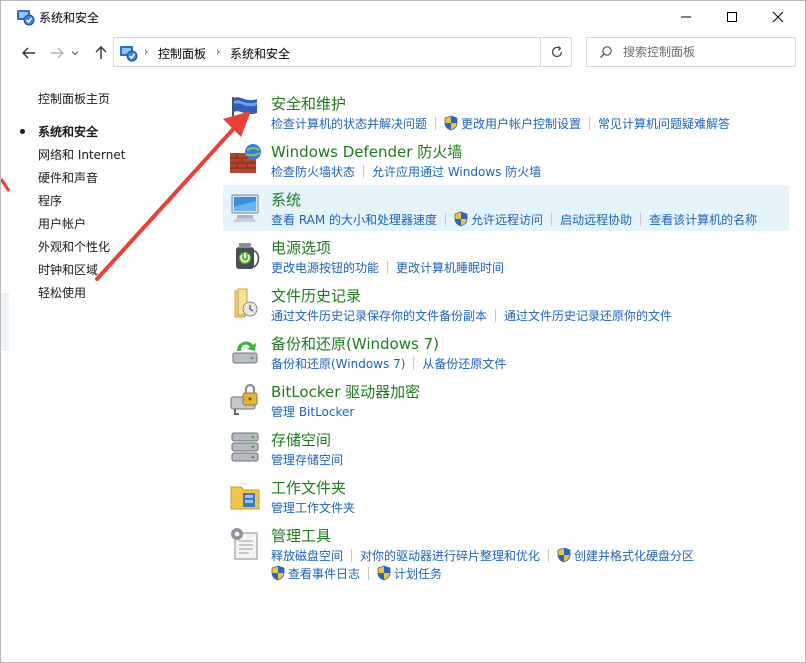  I want to click on arrow-right-icon, so click(57, 53).